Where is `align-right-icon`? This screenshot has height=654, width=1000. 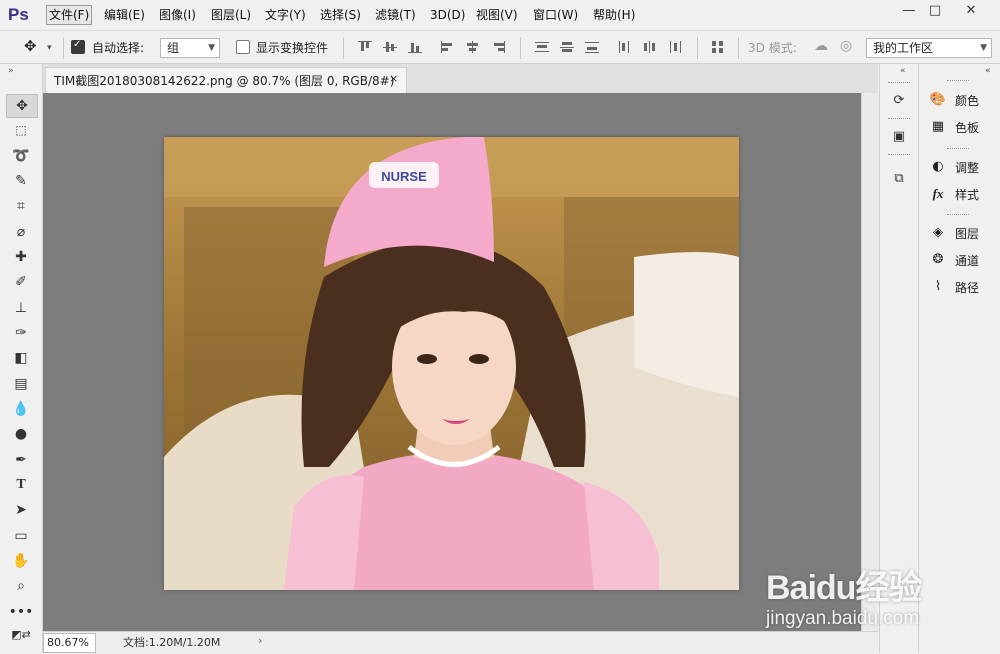
align-right-icon is located at coordinates (498, 47).